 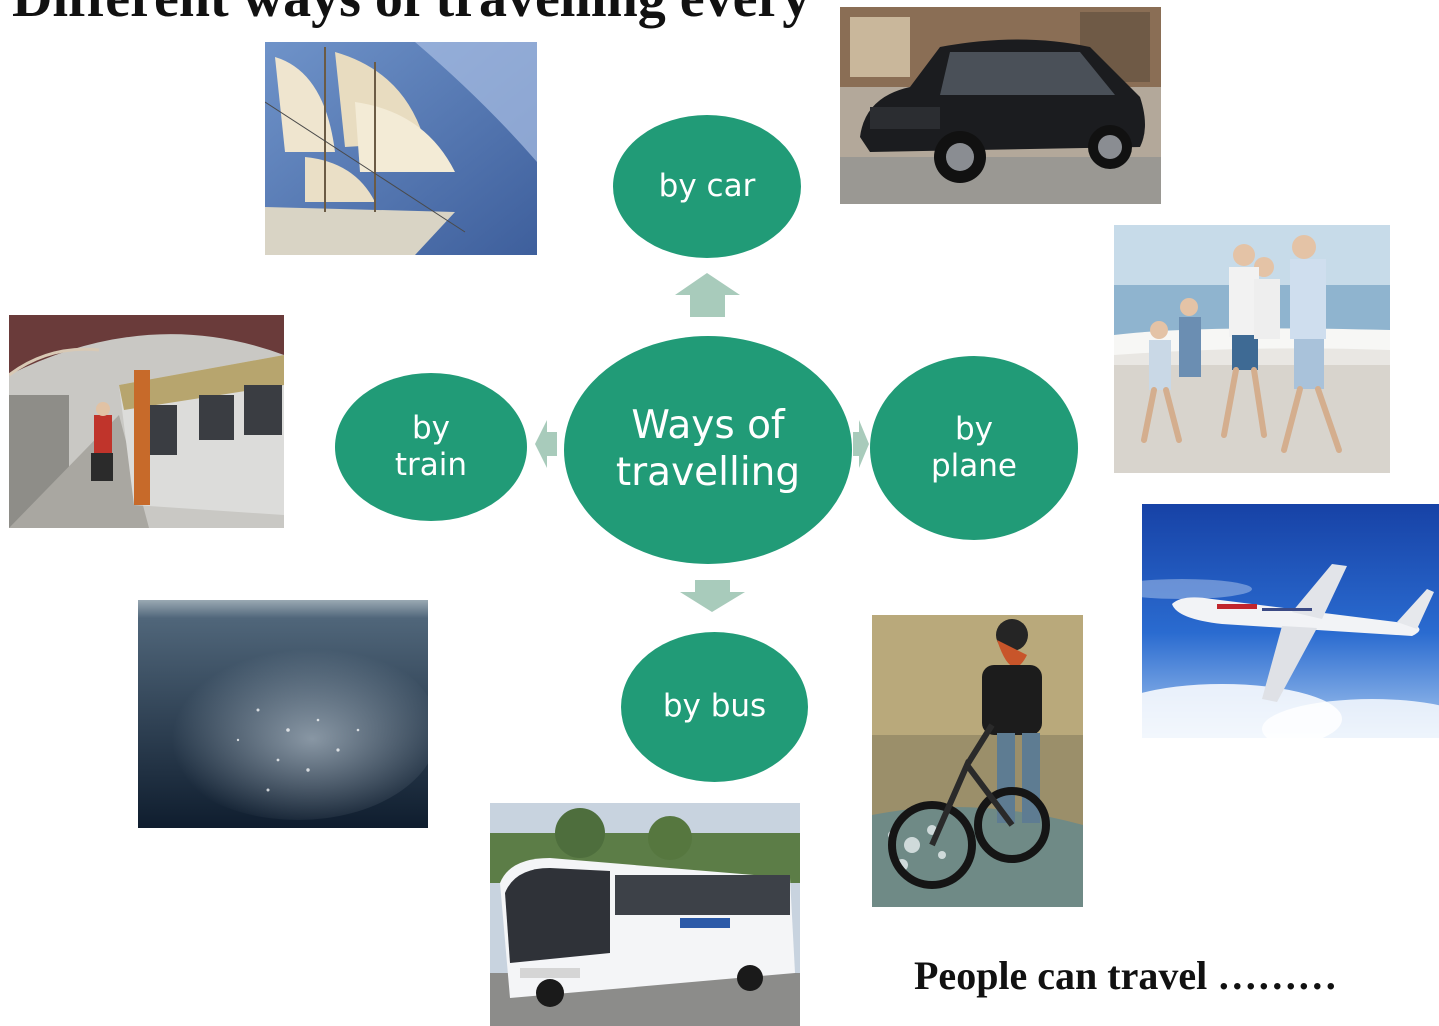 What do you see at coordinates (977, 761) in the screenshot?
I see `cyclist-photo` at bounding box center [977, 761].